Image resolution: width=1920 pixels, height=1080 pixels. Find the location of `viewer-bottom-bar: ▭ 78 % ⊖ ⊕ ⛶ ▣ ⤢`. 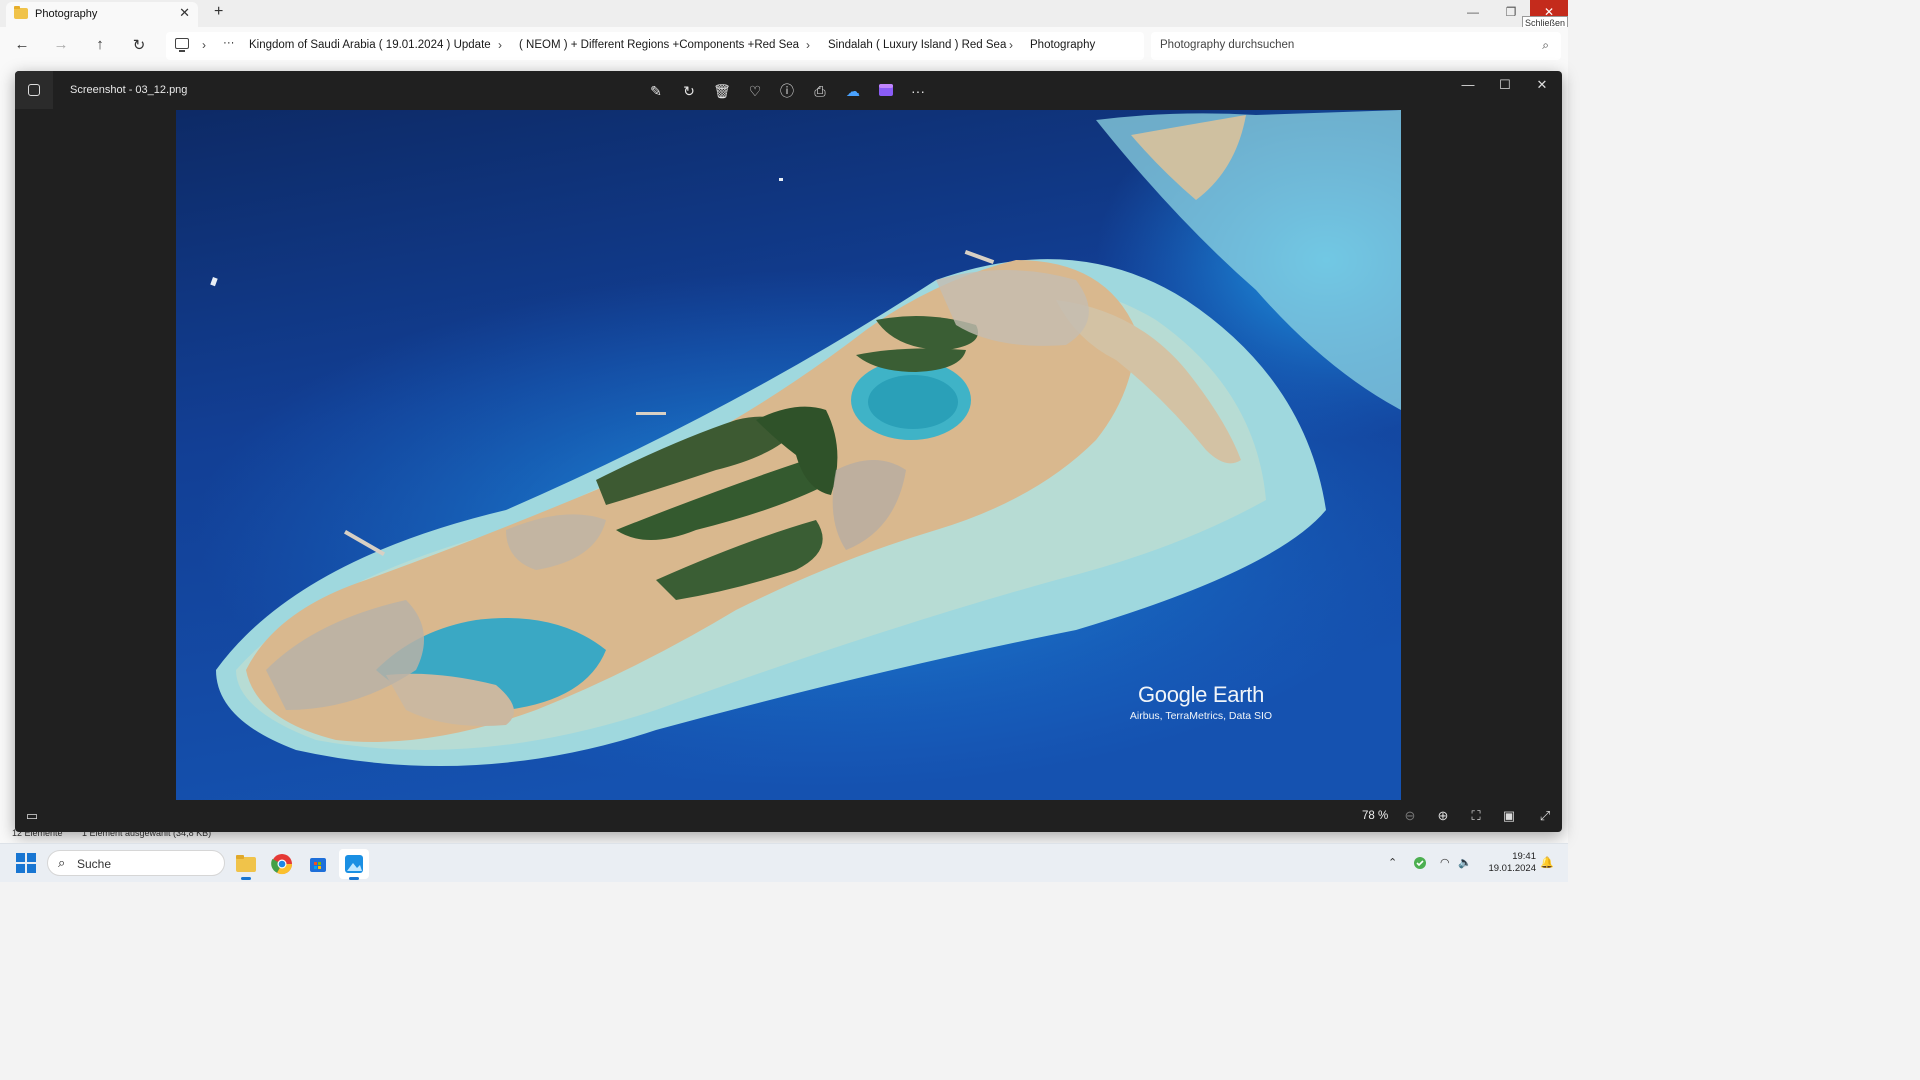

viewer-bottom-bar: ▭ 78 % ⊖ ⊕ ⛶ ▣ ⤢ is located at coordinates (788, 818).